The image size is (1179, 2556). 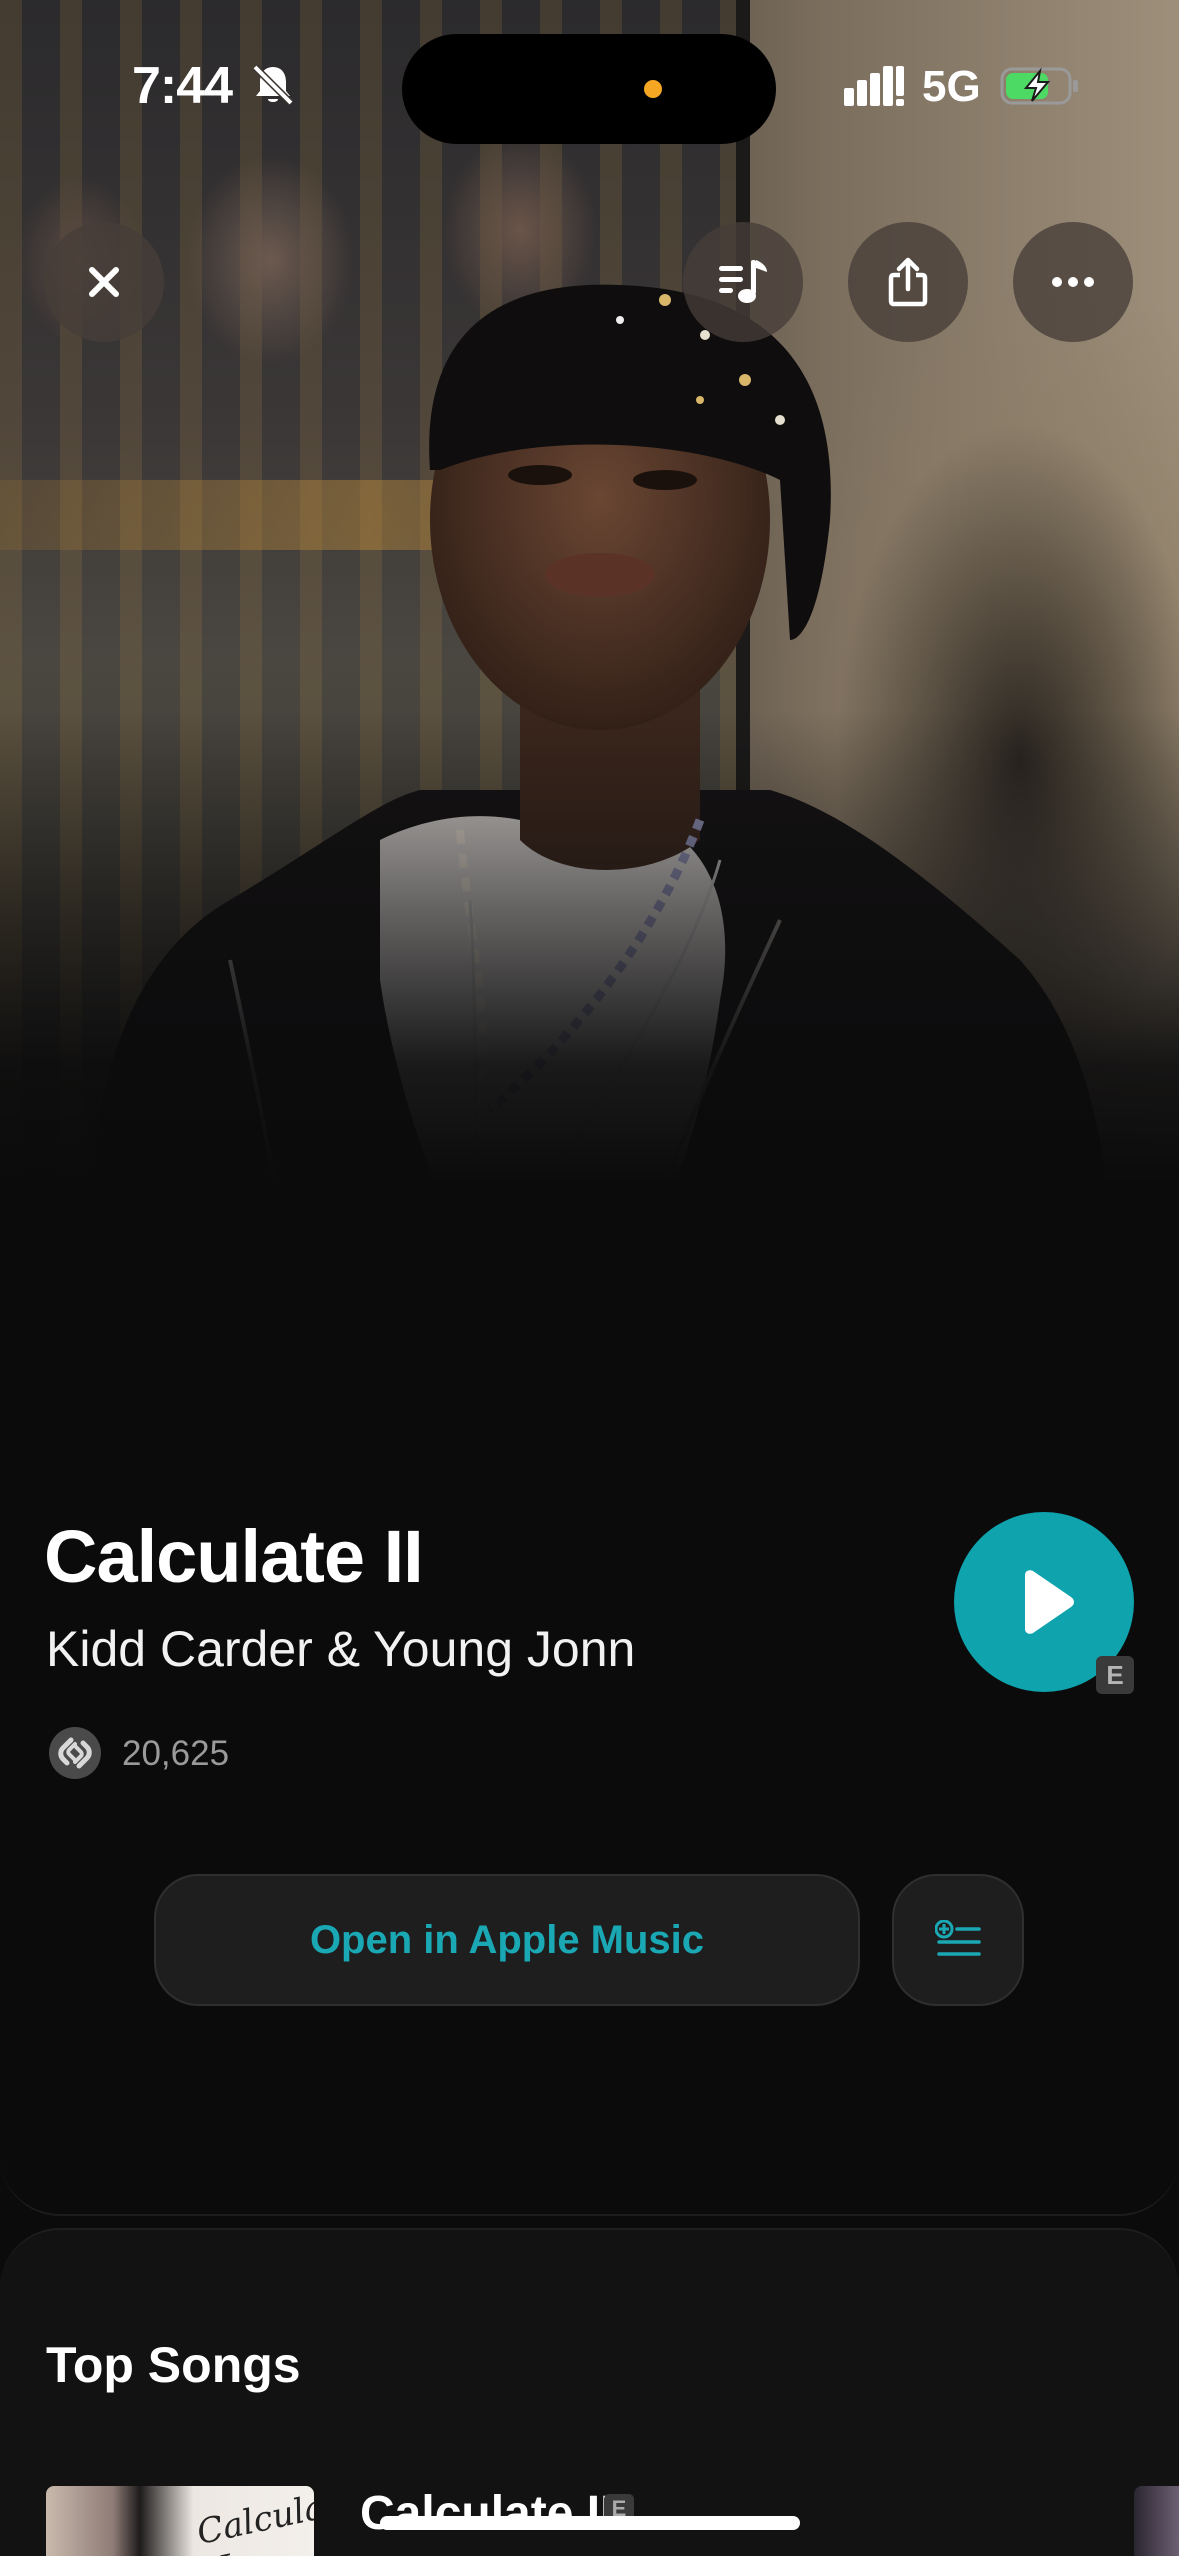 What do you see at coordinates (180, 2521) in the screenshot?
I see `song-artwork: Calculate II` at bounding box center [180, 2521].